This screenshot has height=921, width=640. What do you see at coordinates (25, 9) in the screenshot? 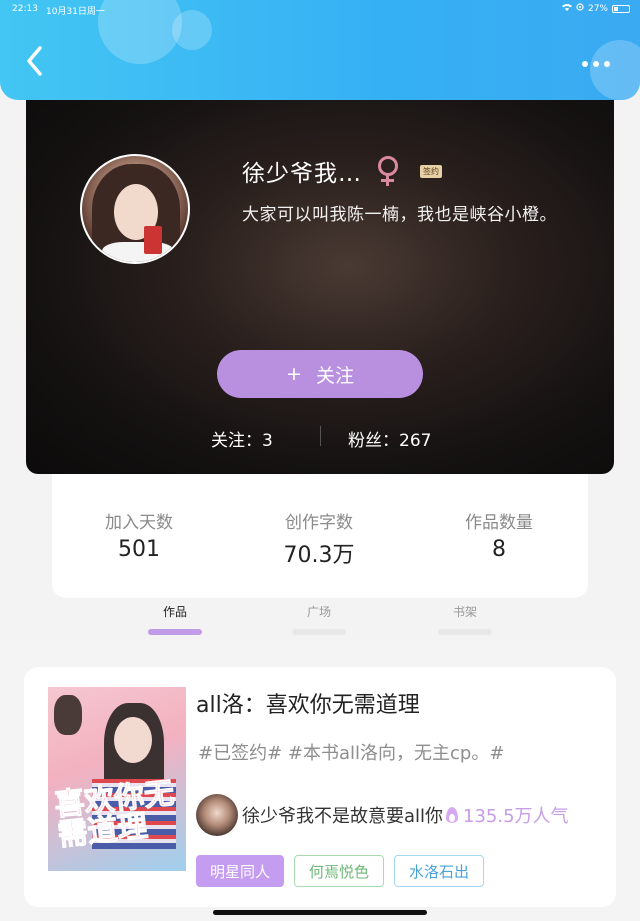
I see `status-time: 22:13` at bounding box center [25, 9].